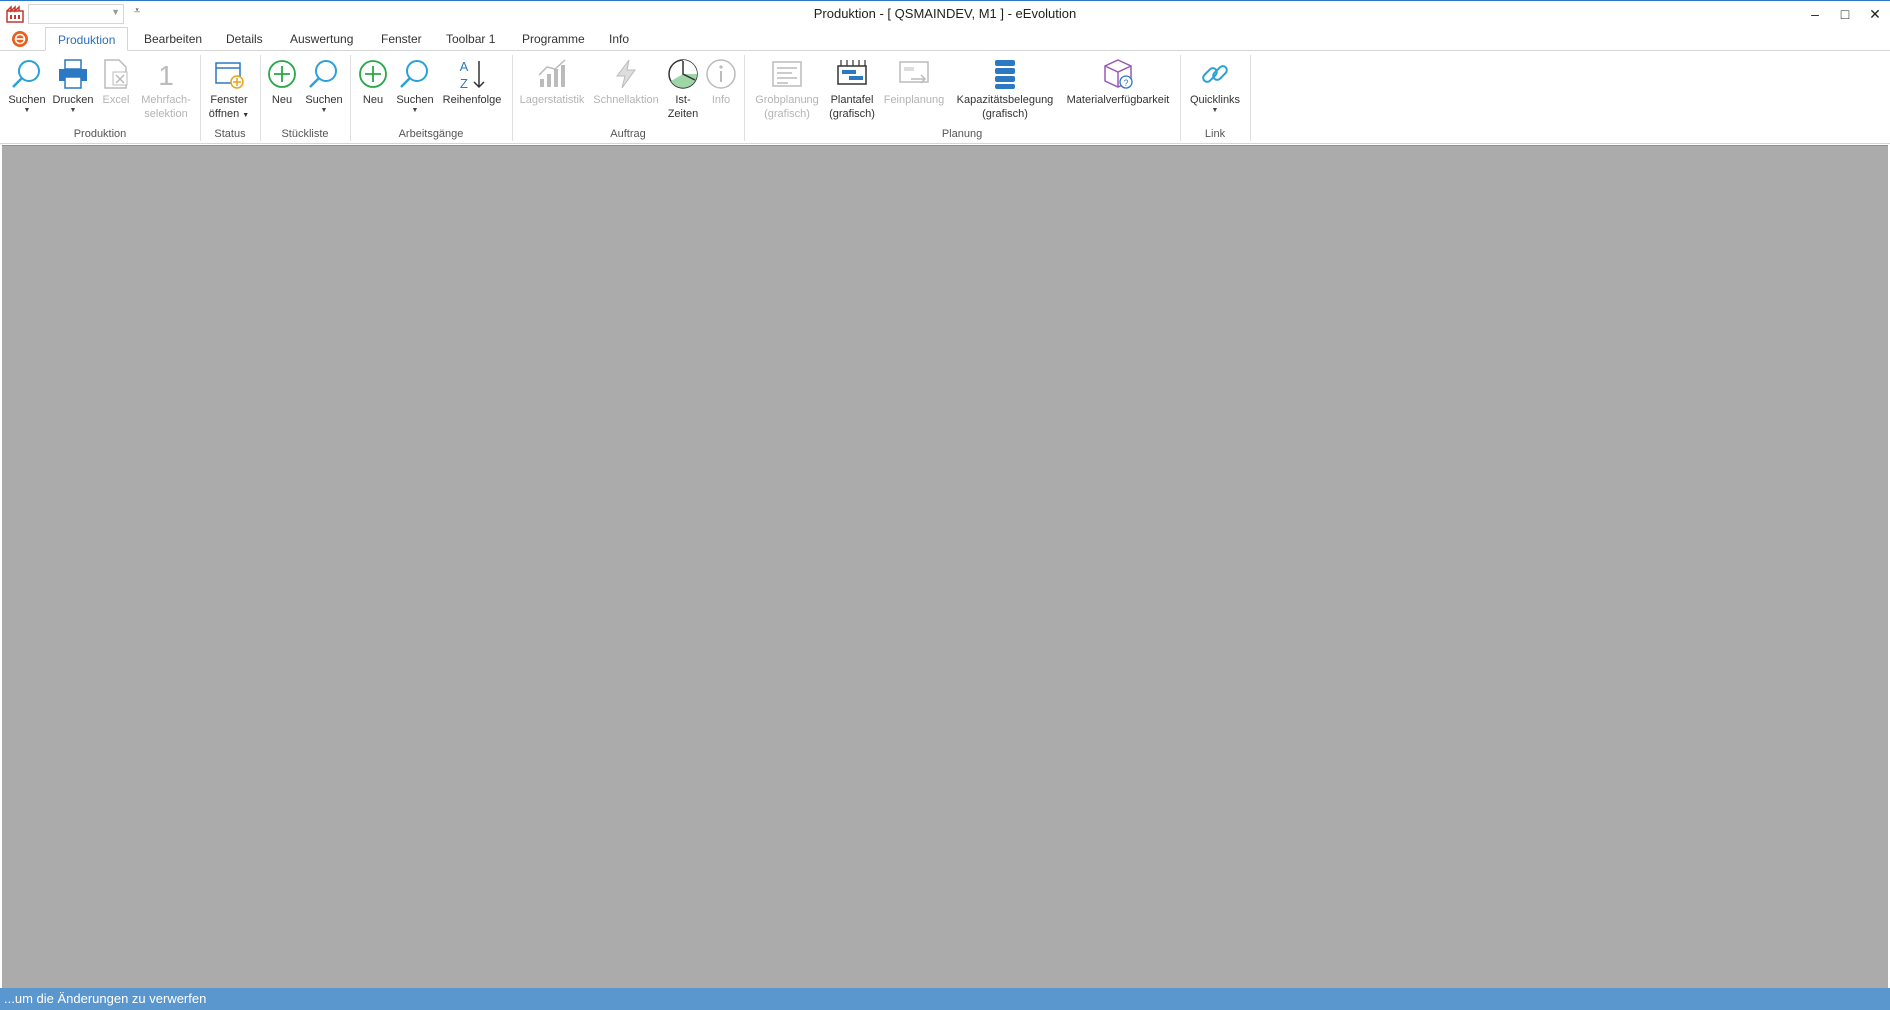 This screenshot has width=1890, height=1010. I want to click on ist-zeiten-button: Ist- Zeiten, so click(683, 90).